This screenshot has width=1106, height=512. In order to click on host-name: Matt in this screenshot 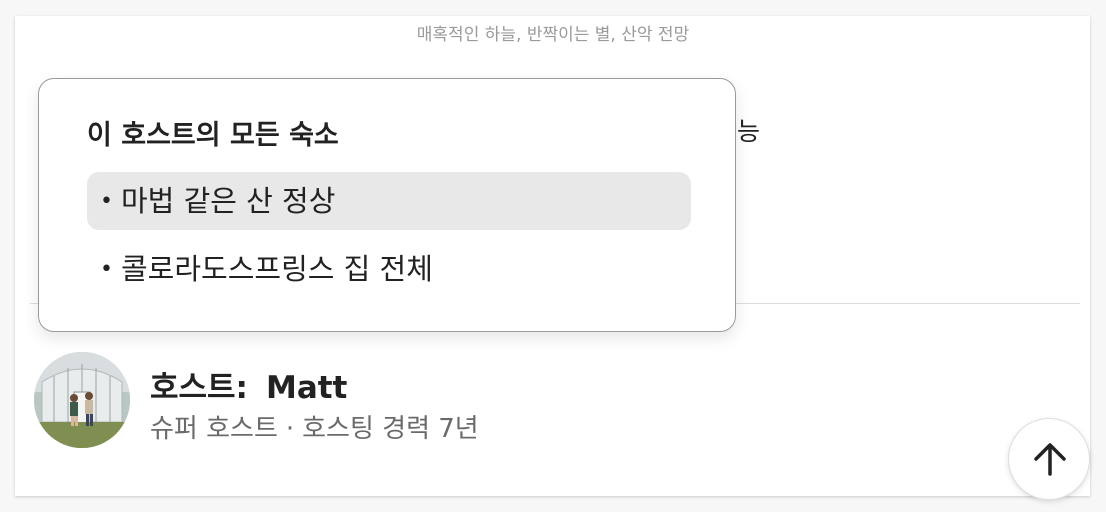, I will do `click(306, 388)`.